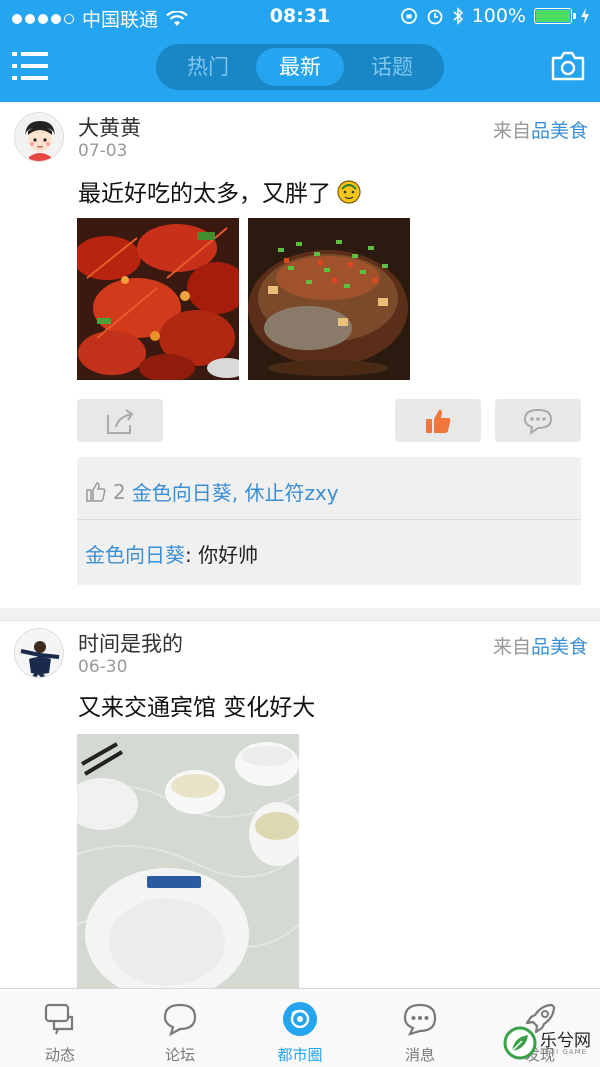 The width and height of the screenshot is (600, 1067). Describe the element at coordinates (30, 66) in the screenshot. I see `menu-button` at that location.